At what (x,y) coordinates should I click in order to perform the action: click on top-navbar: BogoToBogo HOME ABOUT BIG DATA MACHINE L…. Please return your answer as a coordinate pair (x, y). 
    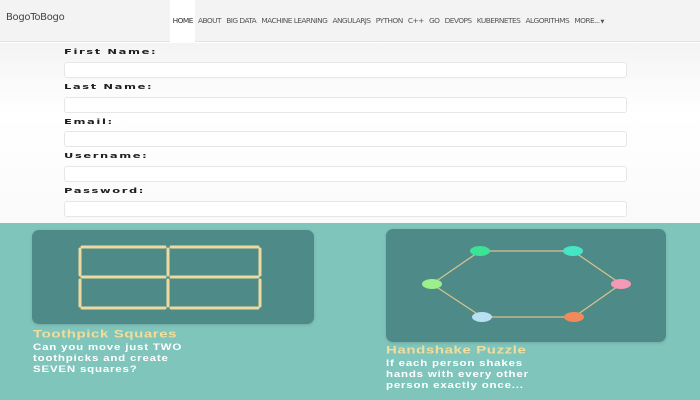
    Looking at the image, I should click on (350, 21).